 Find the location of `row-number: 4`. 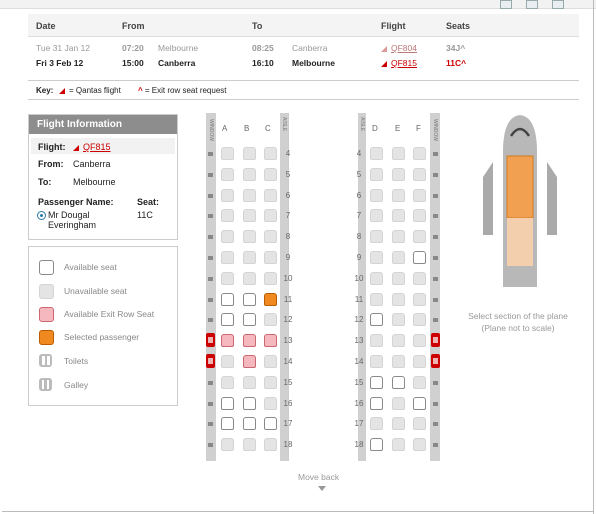

row-number: 4 is located at coordinates (288, 153).